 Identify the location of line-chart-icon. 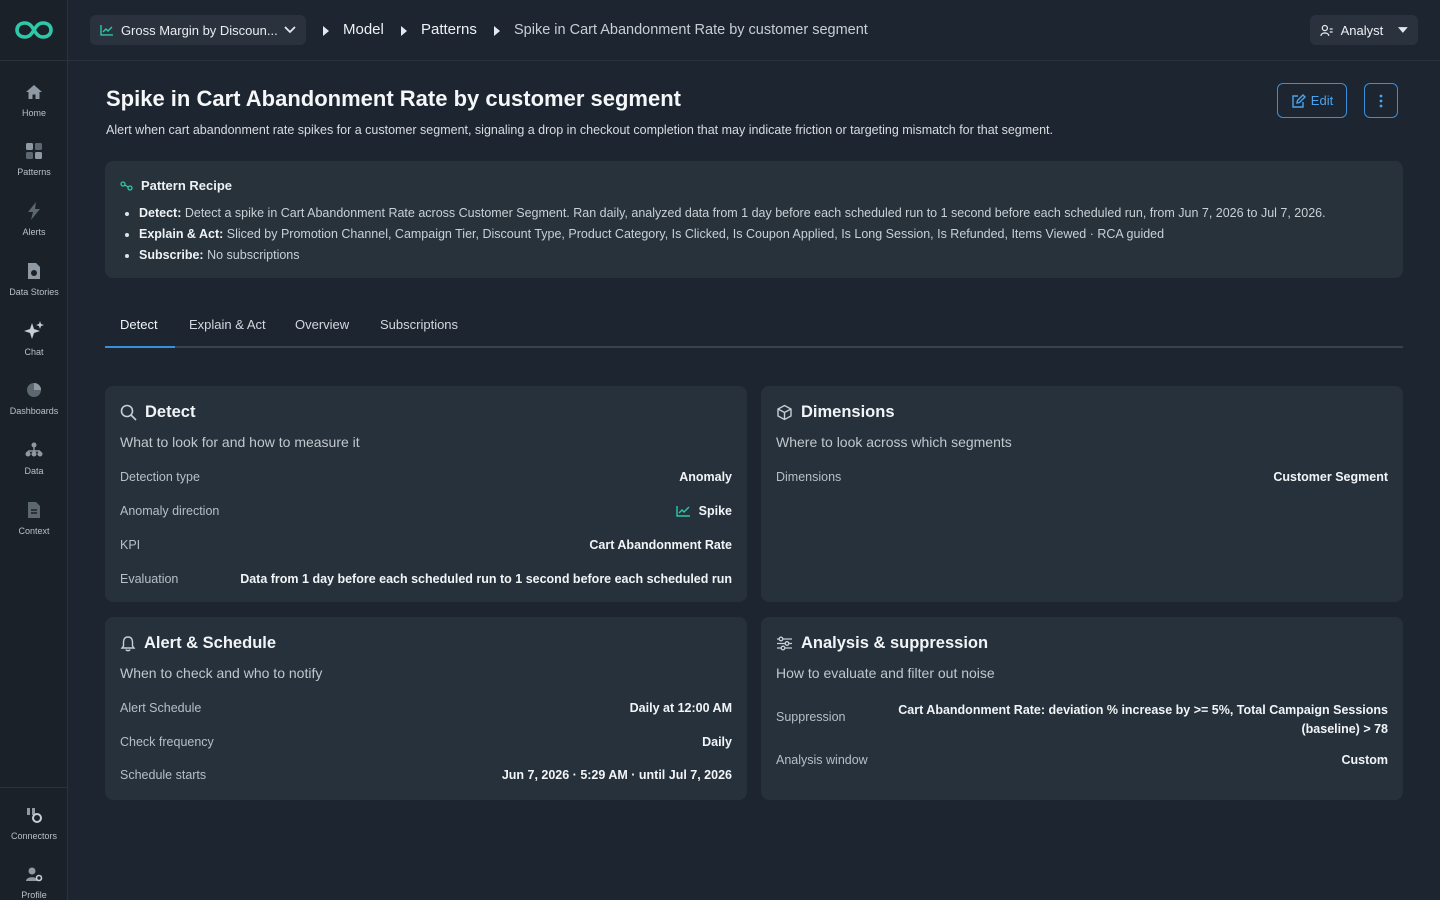
(106, 30).